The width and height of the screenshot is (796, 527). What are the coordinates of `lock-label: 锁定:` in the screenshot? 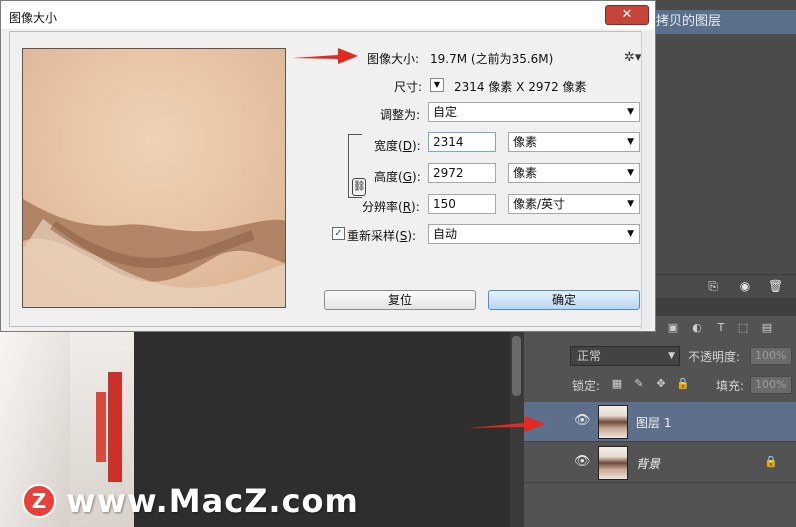 It's located at (586, 386).